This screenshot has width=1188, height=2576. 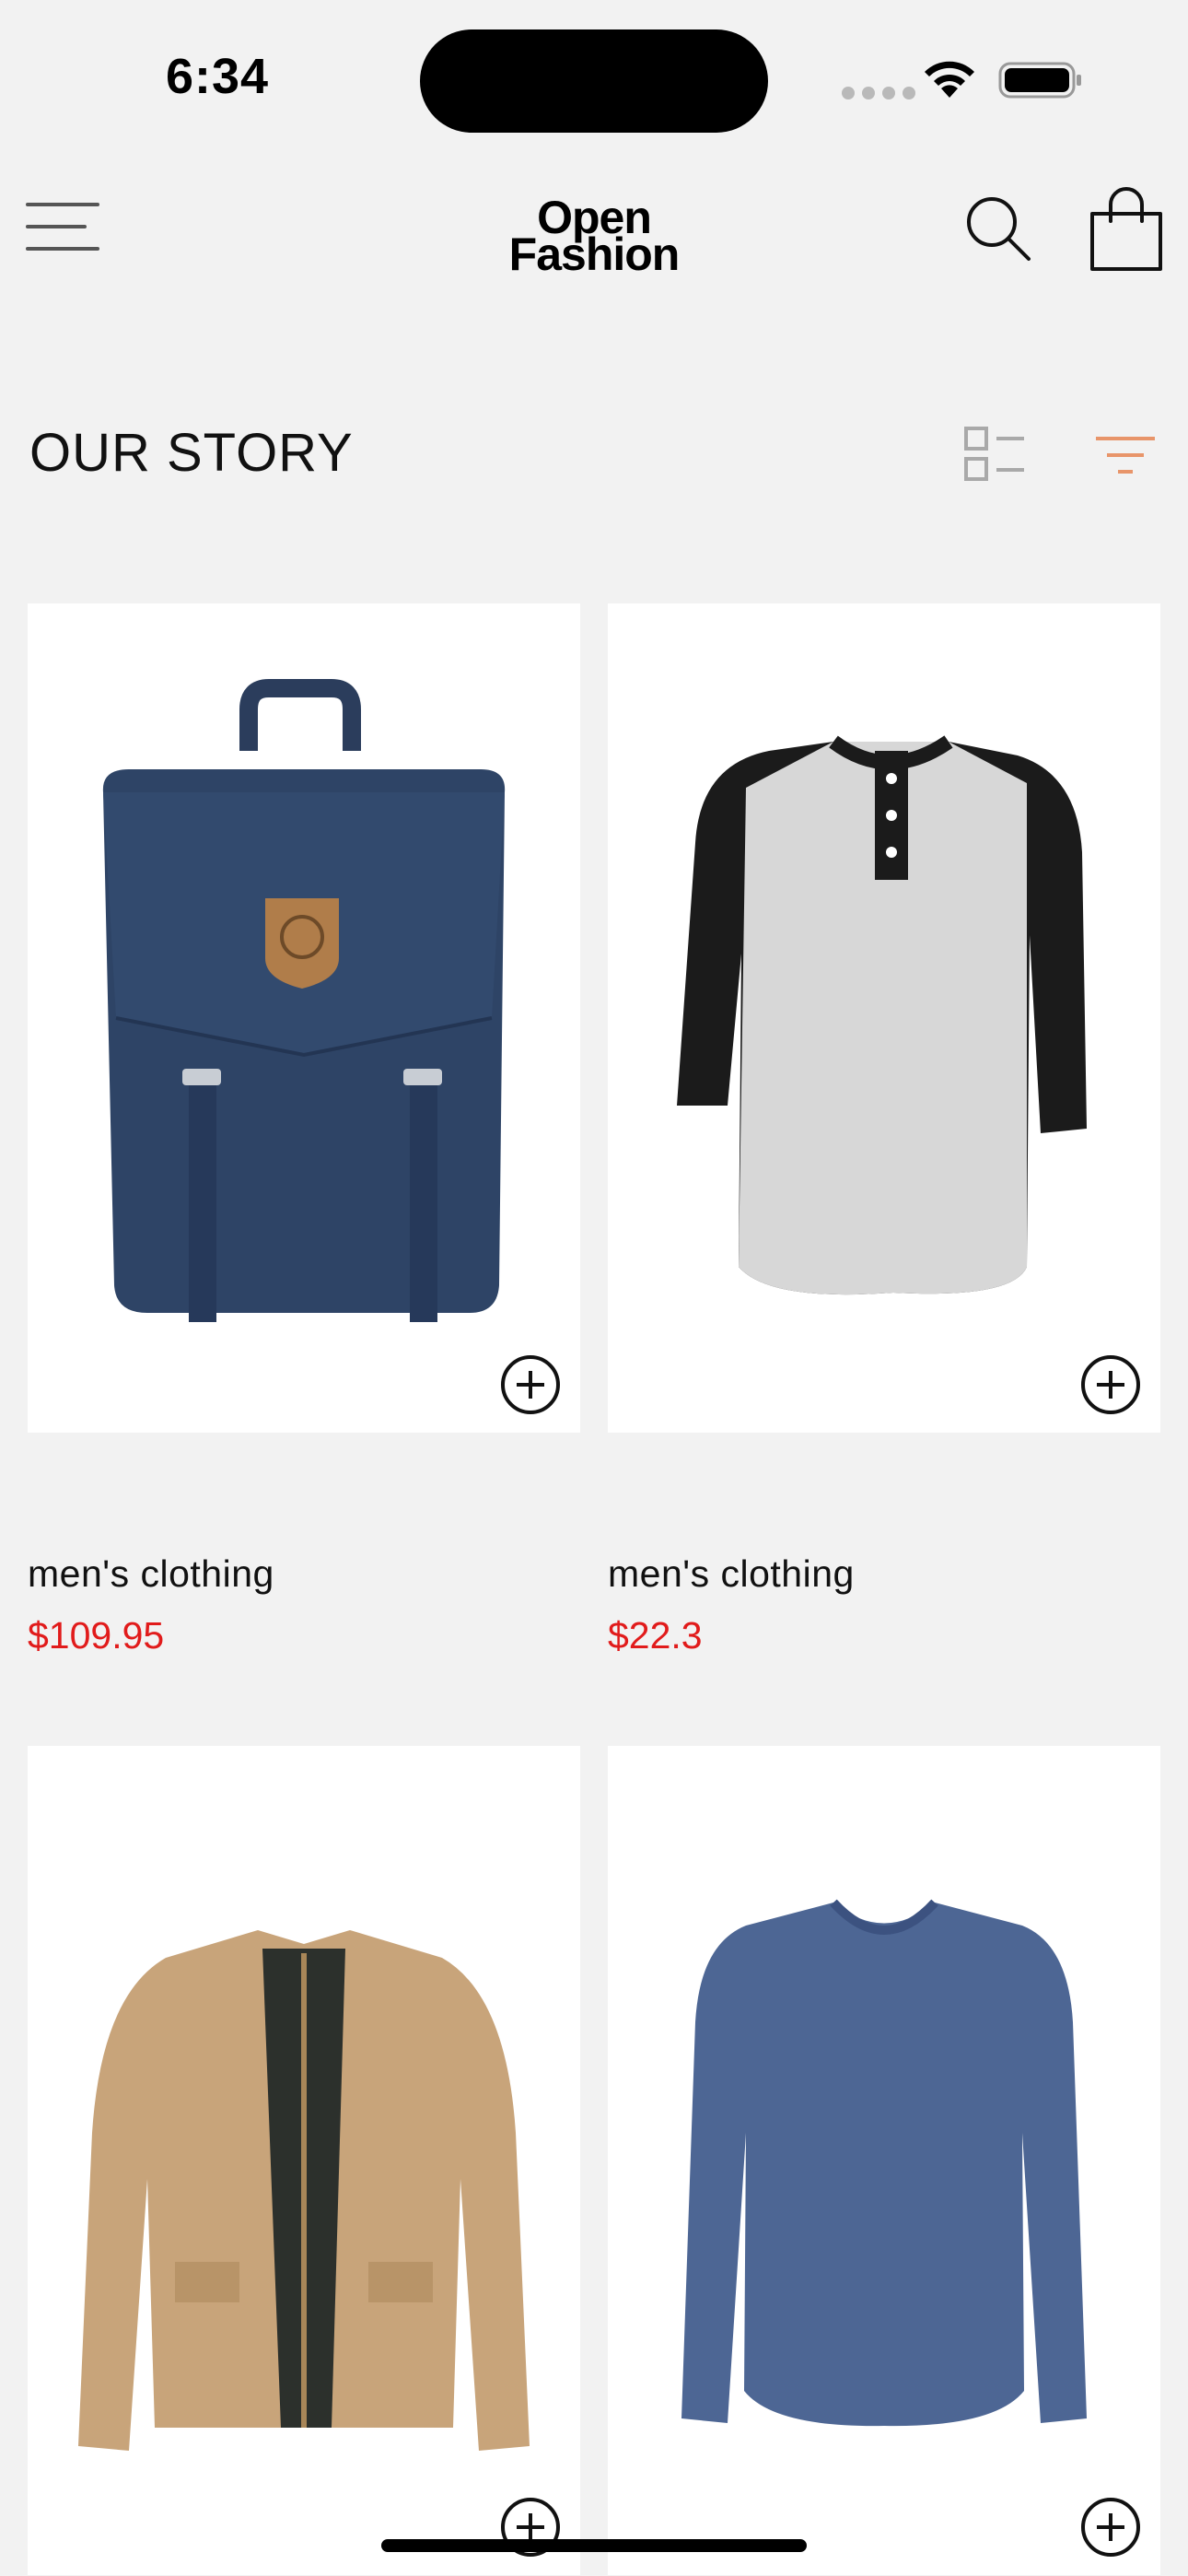 I want to click on product-price: $109.95, so click(x=96, y=1635).